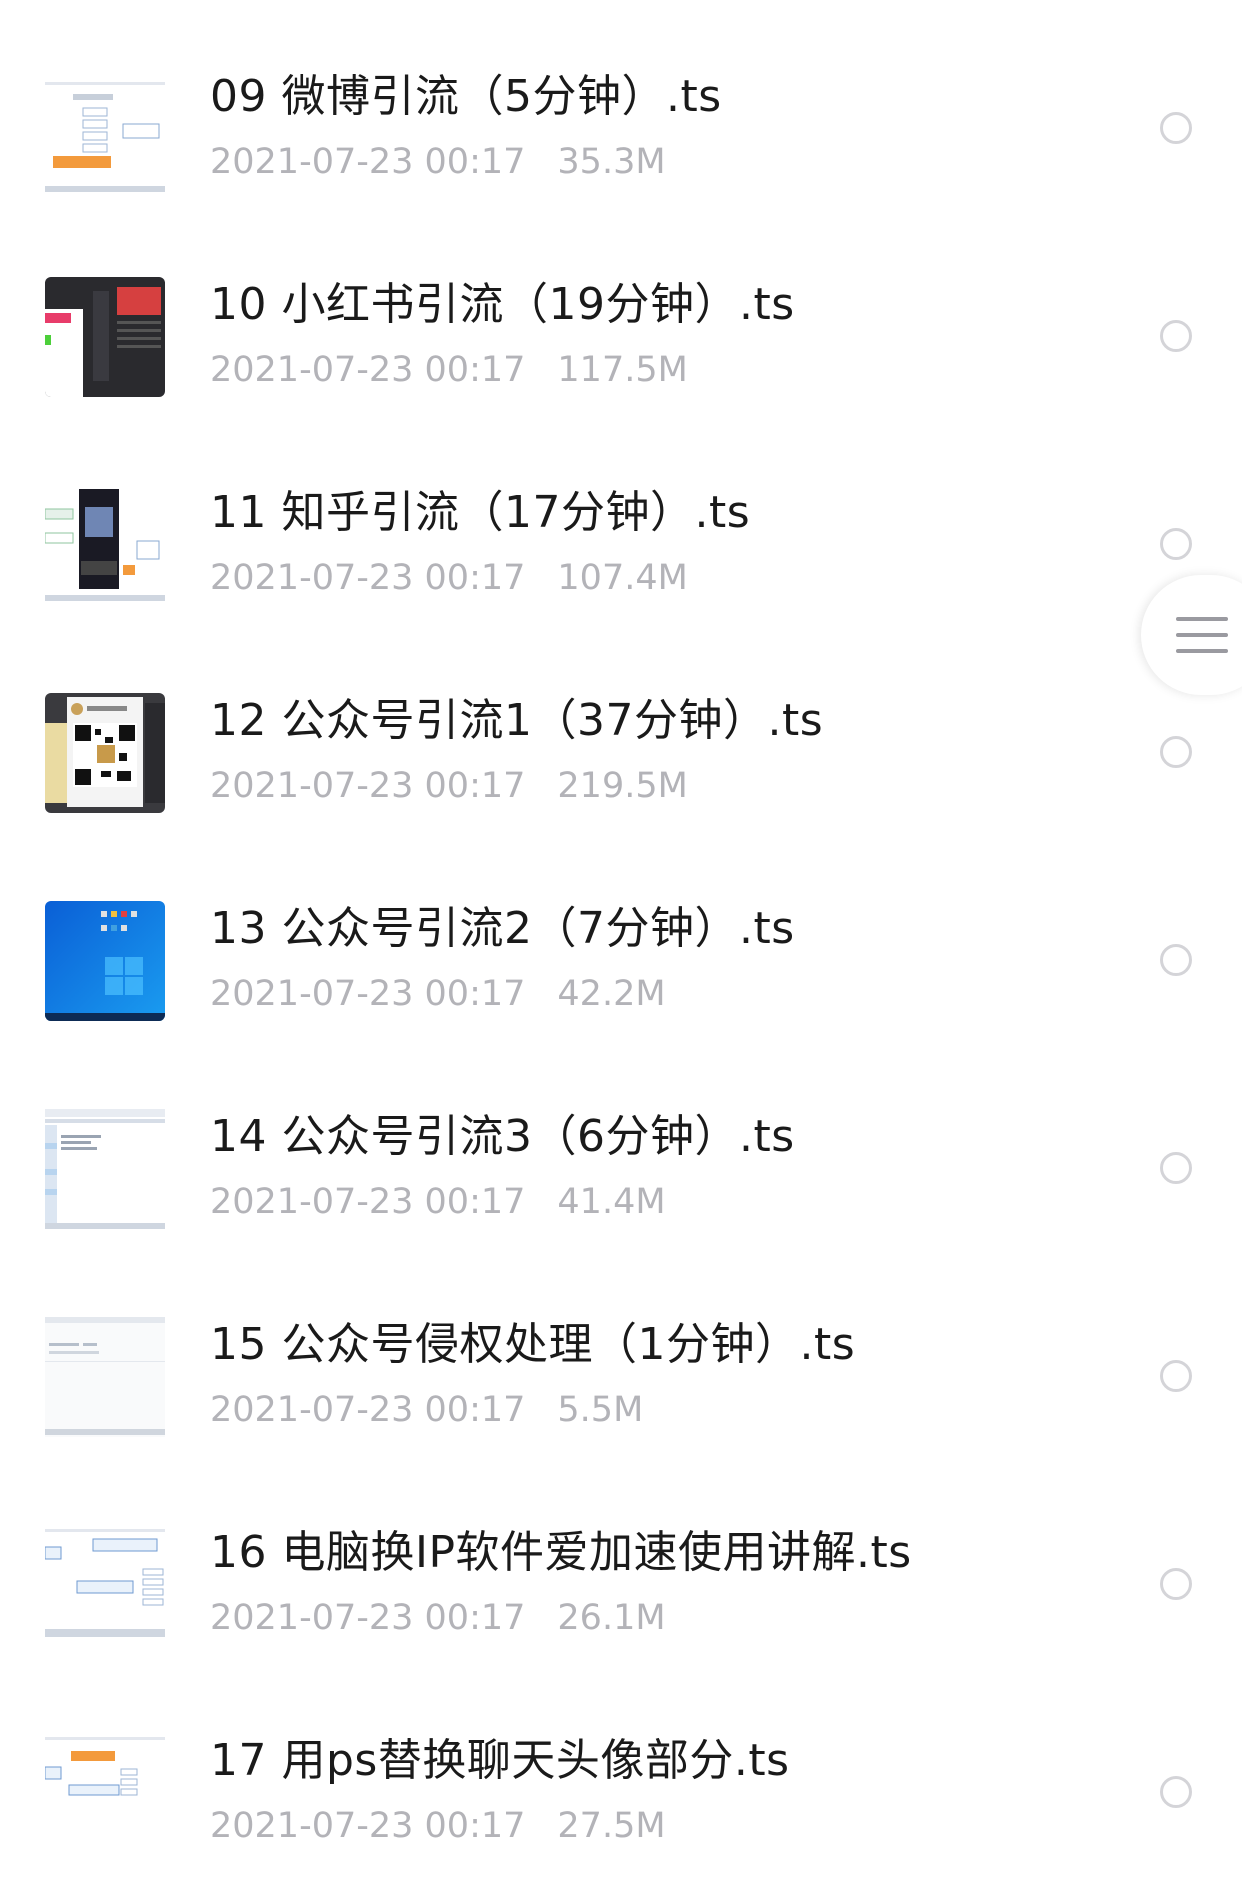 The width and height of the screenshot is (1242, 1896). I want to click on mindmap-orange-icon, so click(105, 138).